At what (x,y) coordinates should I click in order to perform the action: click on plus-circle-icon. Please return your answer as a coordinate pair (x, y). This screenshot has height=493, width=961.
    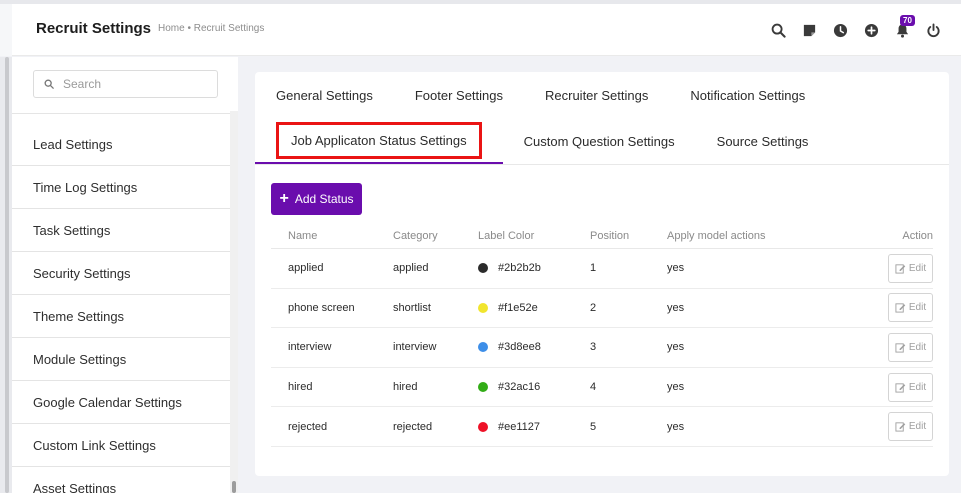
    Looking at the image, I should click on (871, 30).